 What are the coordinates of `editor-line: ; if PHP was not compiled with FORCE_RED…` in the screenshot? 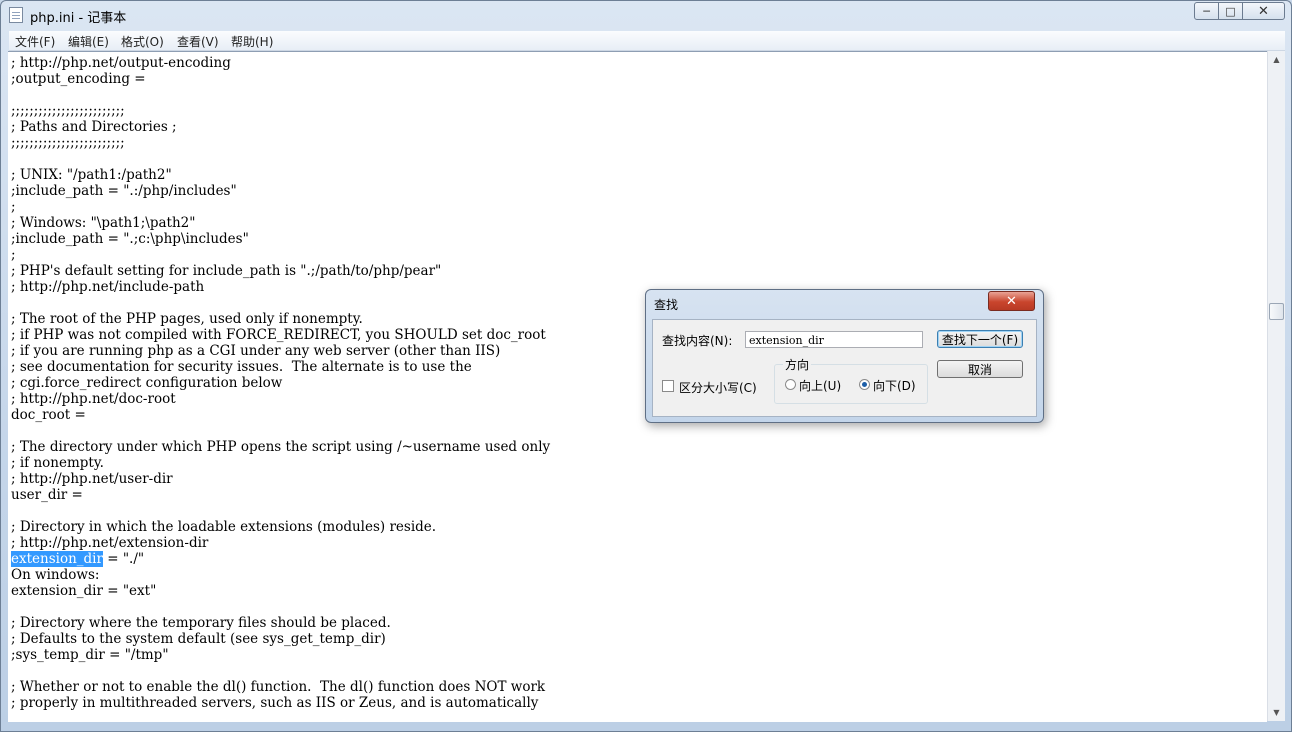 It's located at (278, 335).